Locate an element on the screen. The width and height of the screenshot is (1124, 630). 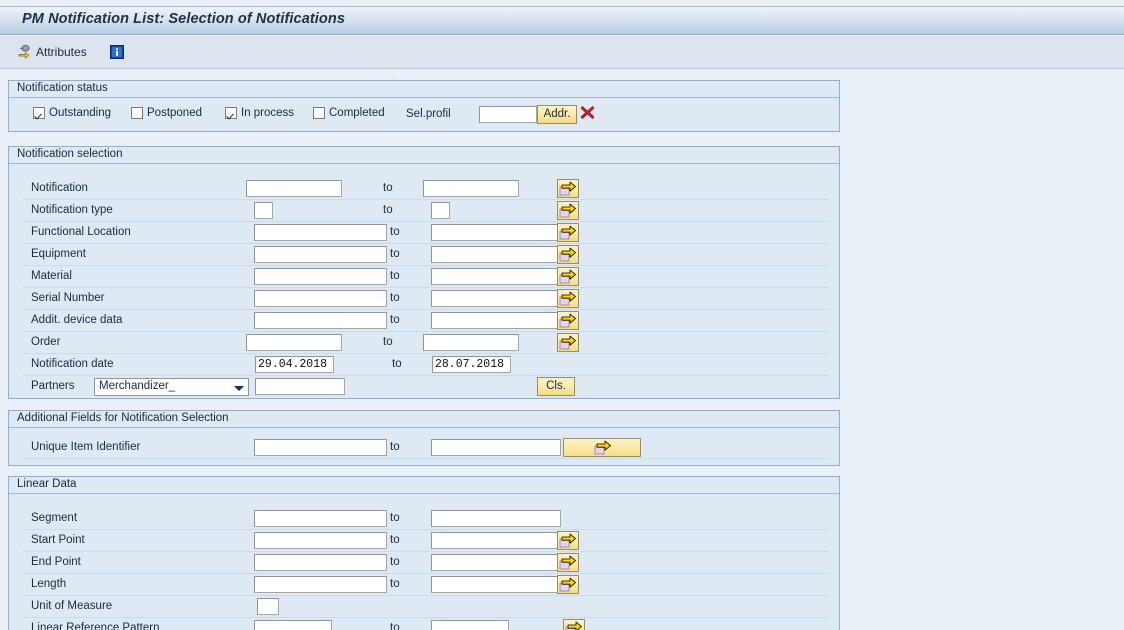
field-label: Start Point is located at coordinates (58, 540).